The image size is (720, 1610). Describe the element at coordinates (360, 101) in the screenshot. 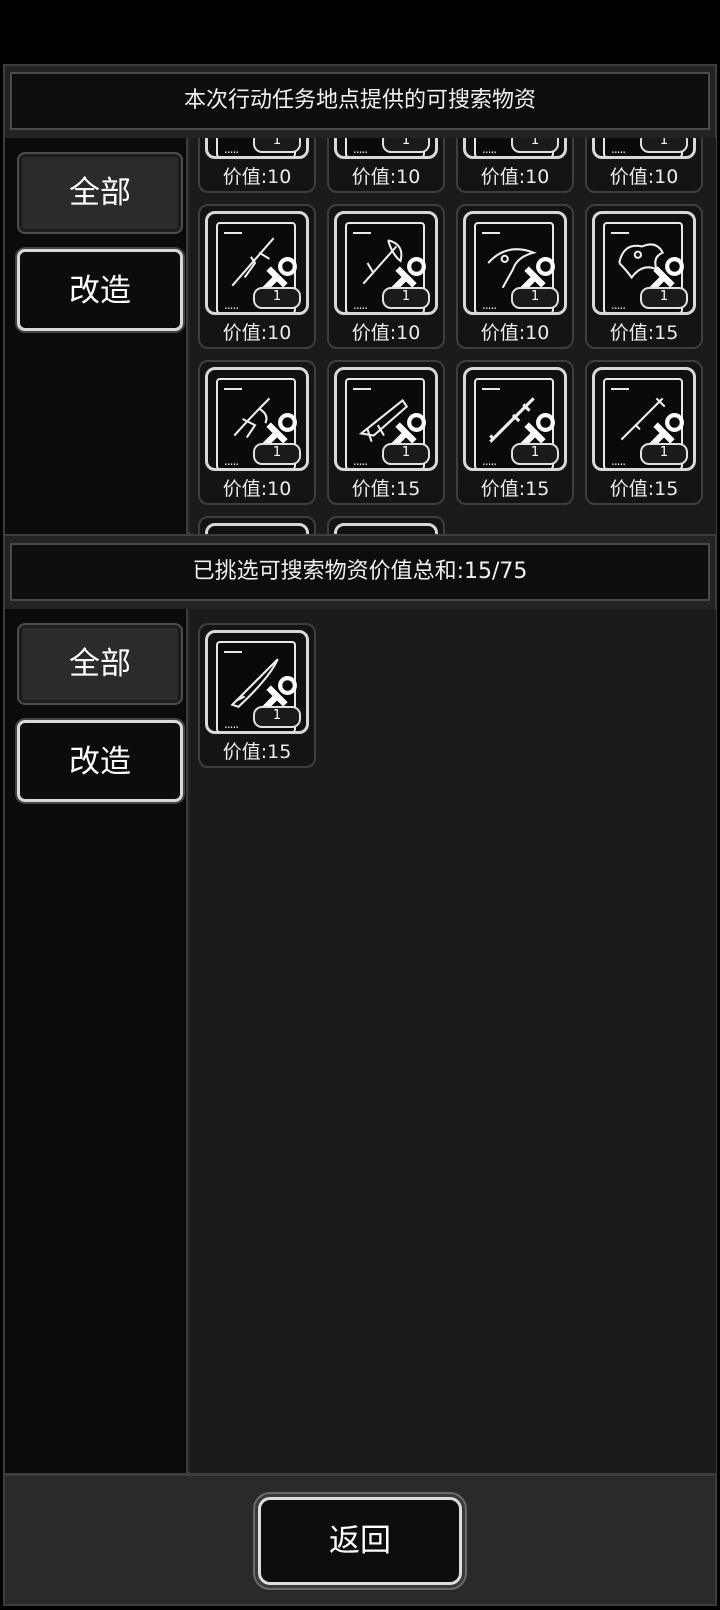

I see `top-panel-title: 本次行动任务地点提供的可搜索物资` at that location.